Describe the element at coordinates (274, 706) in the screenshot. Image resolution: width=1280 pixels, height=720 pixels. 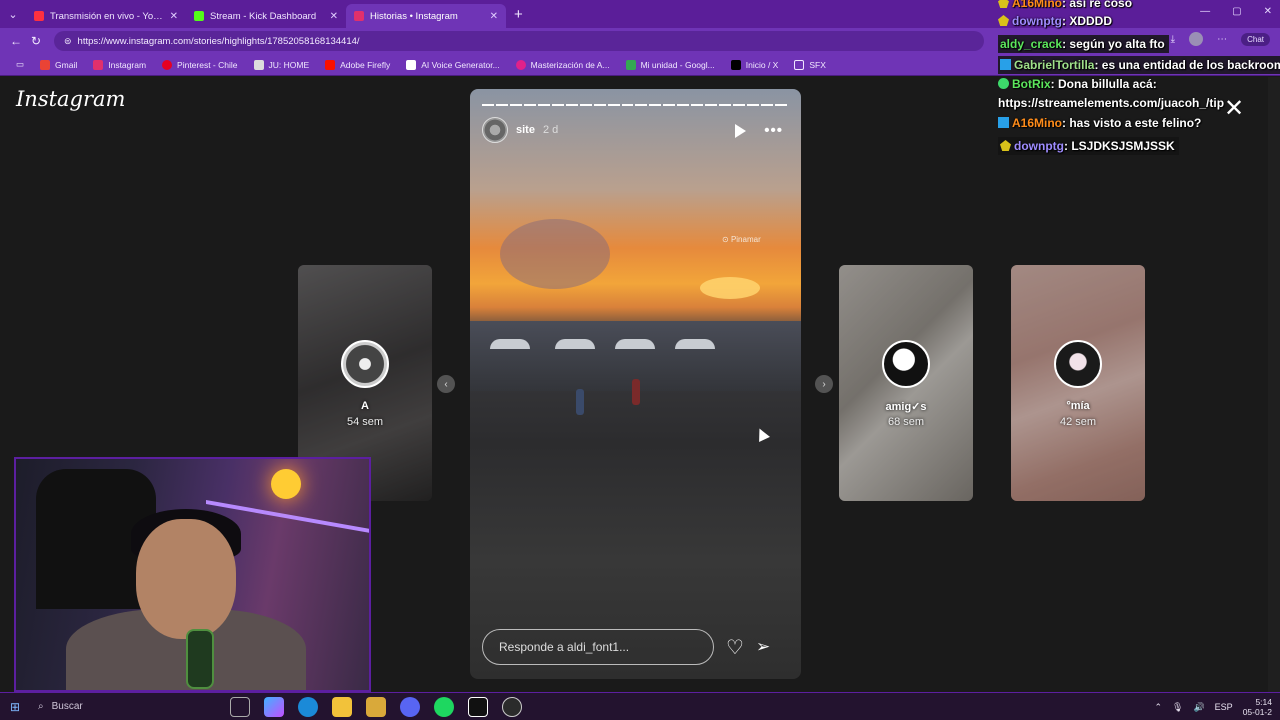
I see `copilot-icon` at that location.